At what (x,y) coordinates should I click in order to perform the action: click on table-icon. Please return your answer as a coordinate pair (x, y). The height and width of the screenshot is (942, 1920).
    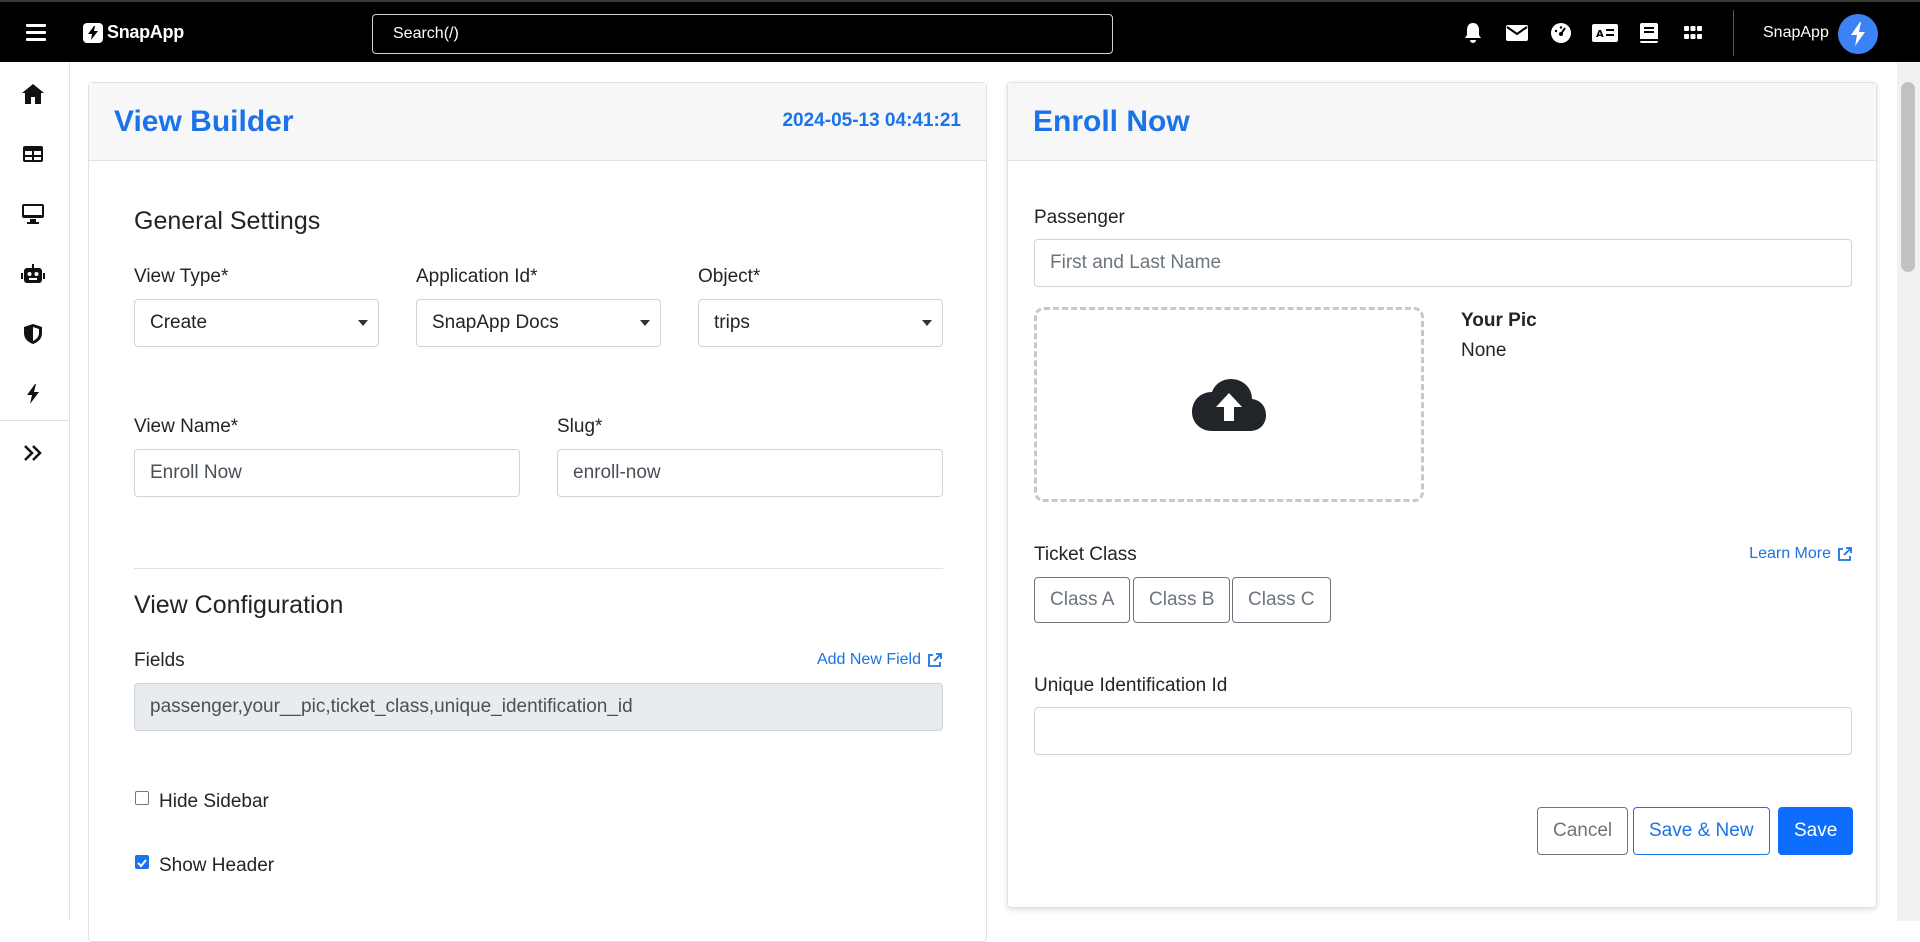
    Looking at the image, I should click on (33, 154).